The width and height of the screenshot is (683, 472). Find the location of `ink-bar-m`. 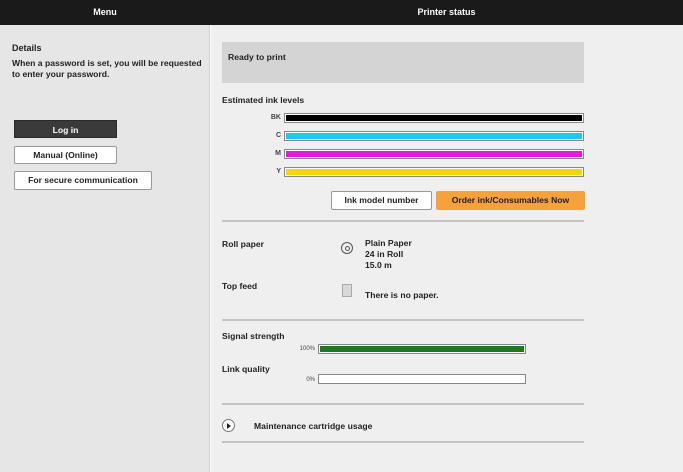

ink-bar-m is located at coordinates (434, 154).